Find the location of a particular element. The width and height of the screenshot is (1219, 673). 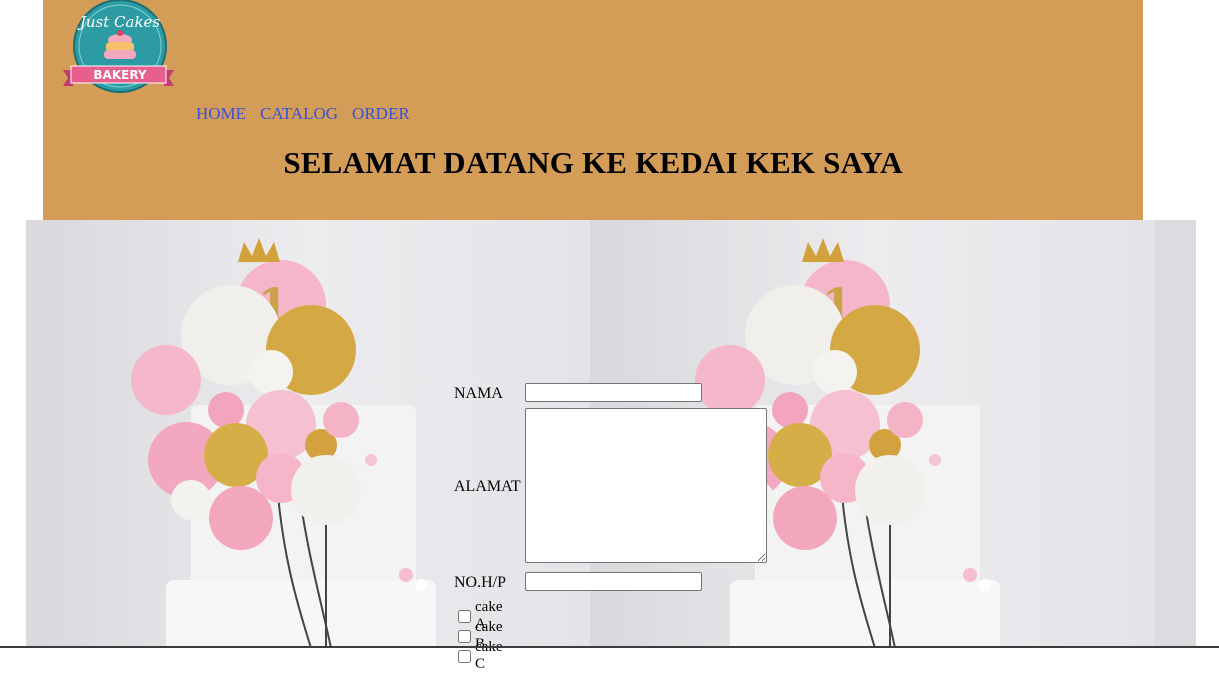

banner-edge is located at coordinates (1175, 434).